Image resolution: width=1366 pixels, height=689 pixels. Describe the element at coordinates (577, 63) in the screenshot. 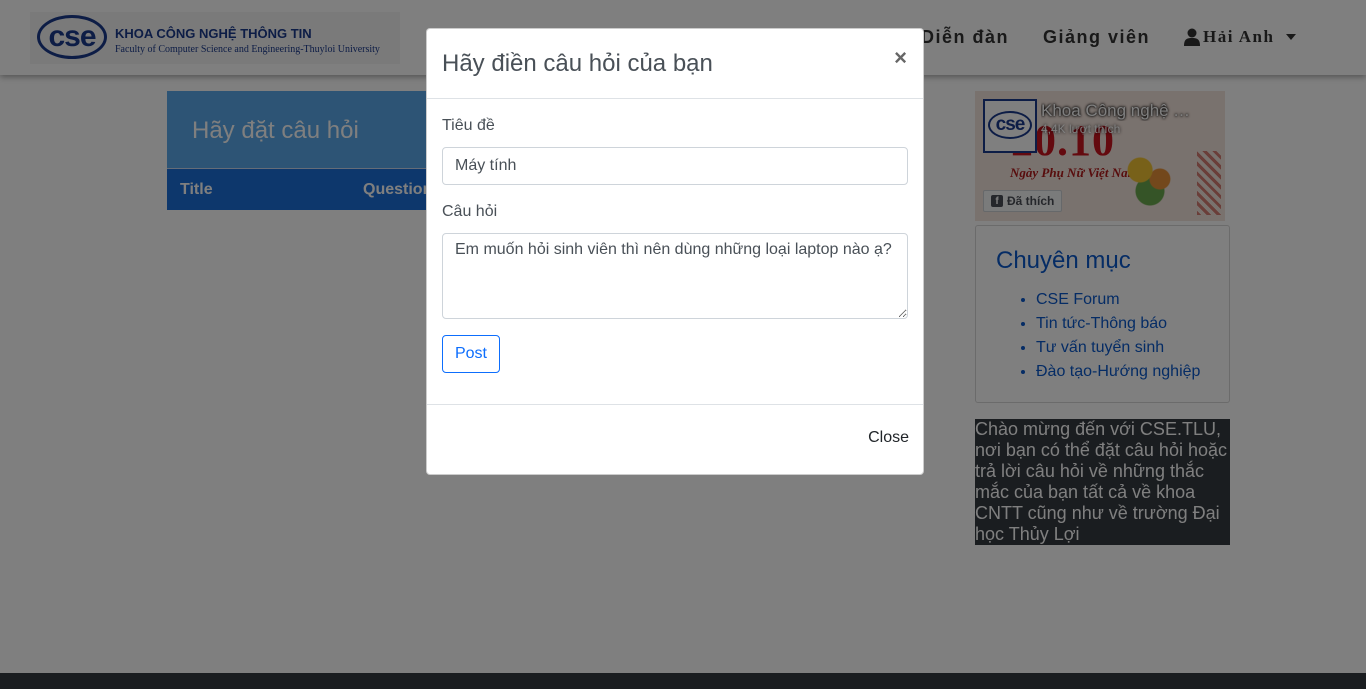

I see `modal-title: Hãy điền câu hỏi của bạn` at that location.